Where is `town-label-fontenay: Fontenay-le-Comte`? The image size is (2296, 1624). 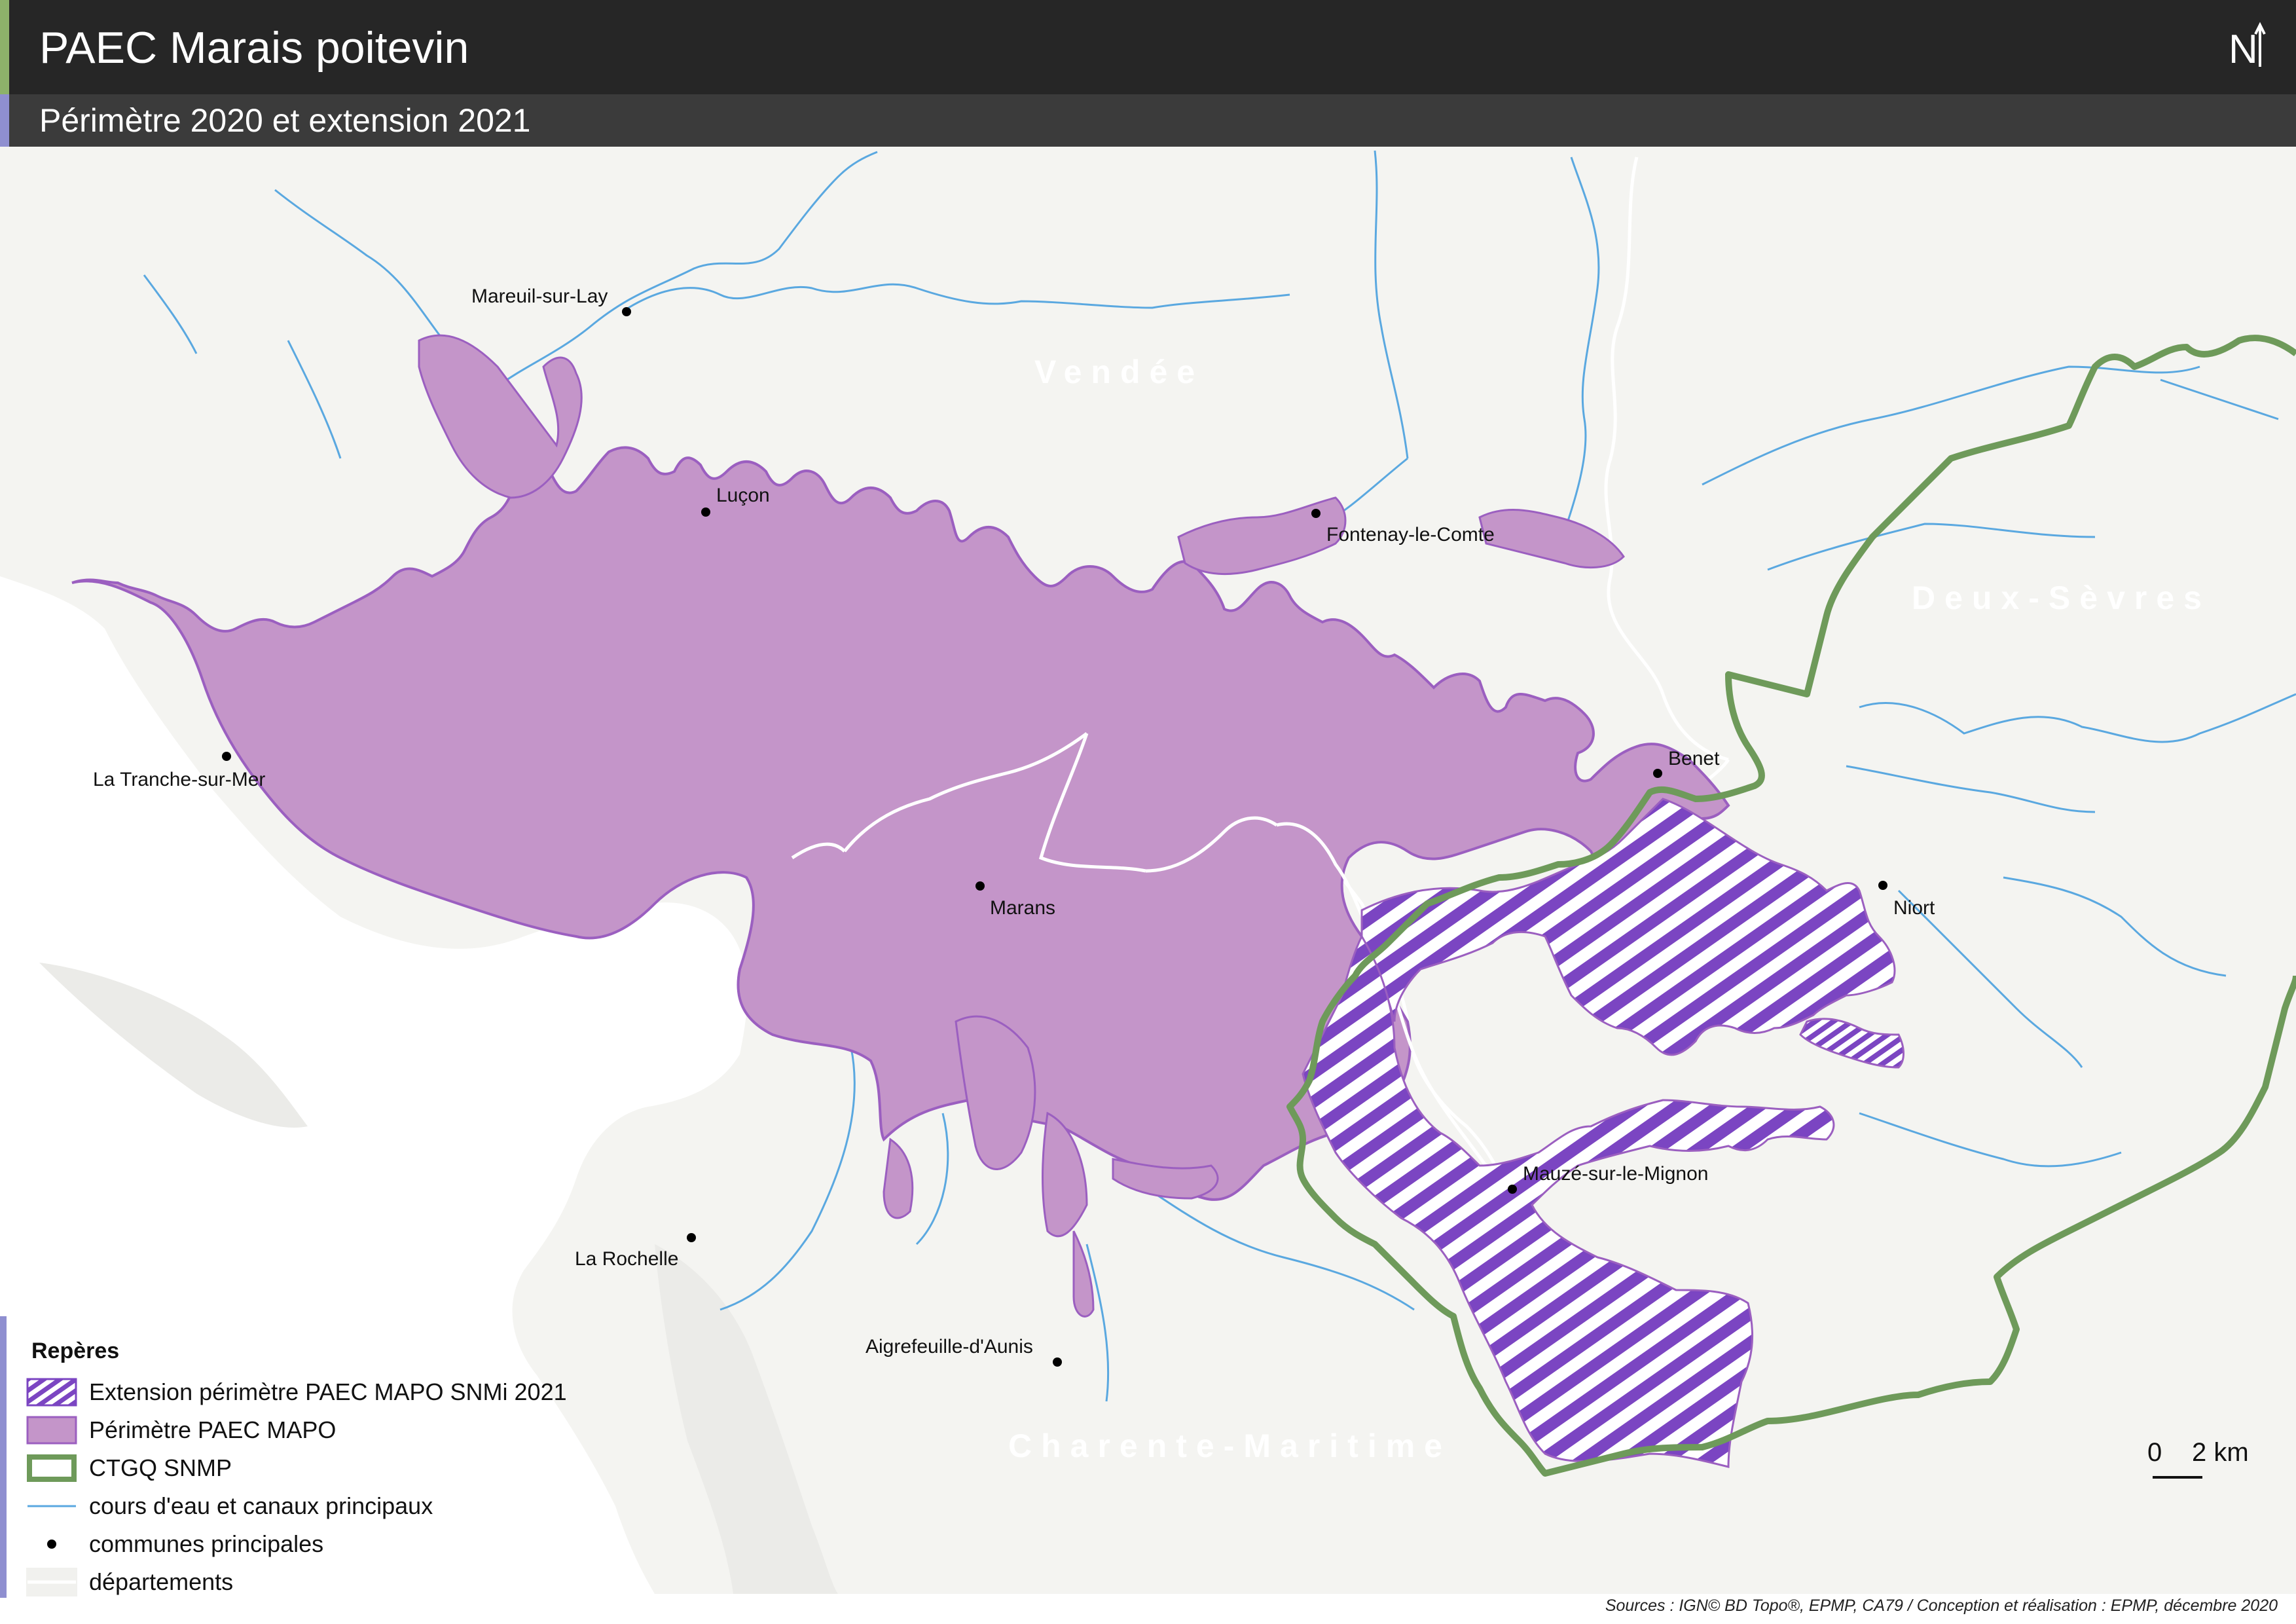 town-label-fontenay: Fontenay-le-Comte is located at coordinates (1410, 534).